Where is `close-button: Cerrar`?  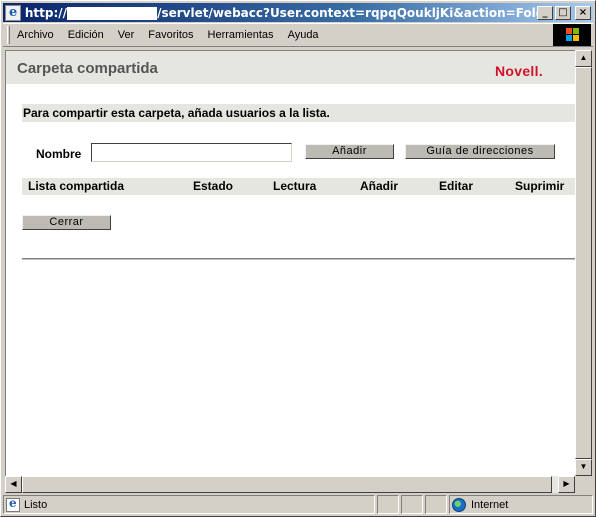
close-button: Cerrar is located at coordinates (66, 222).